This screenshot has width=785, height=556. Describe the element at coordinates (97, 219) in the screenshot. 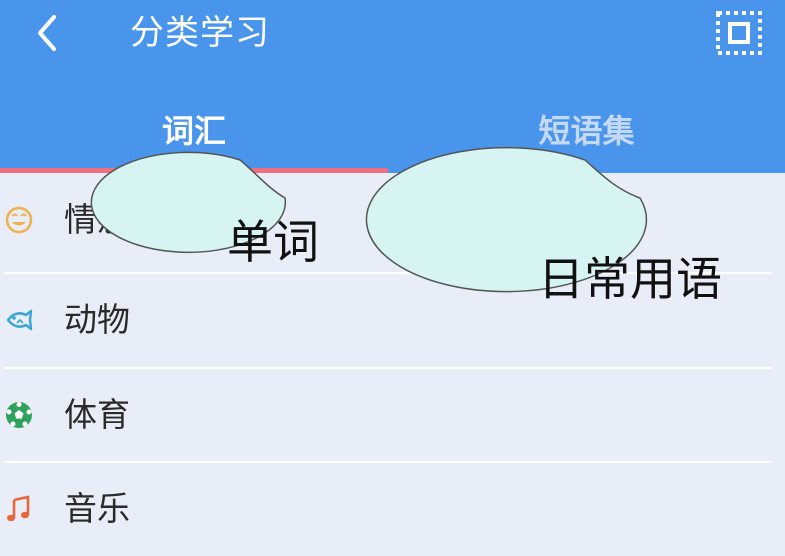

I see `list-item-label: 情感` at that location.